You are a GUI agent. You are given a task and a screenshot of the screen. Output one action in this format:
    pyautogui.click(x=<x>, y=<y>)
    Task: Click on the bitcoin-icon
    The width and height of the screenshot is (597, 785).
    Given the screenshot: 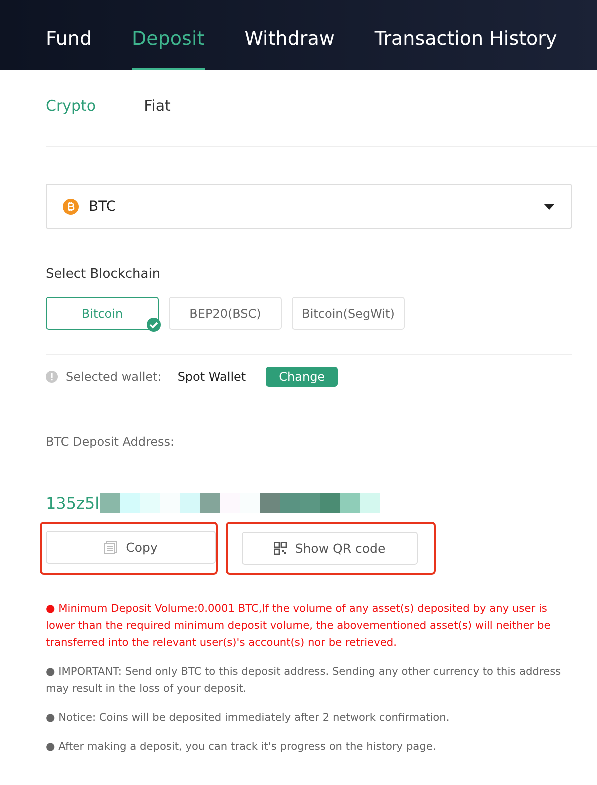 What is the action you would take?
    pyautogui.click(x=71, y=206)
    